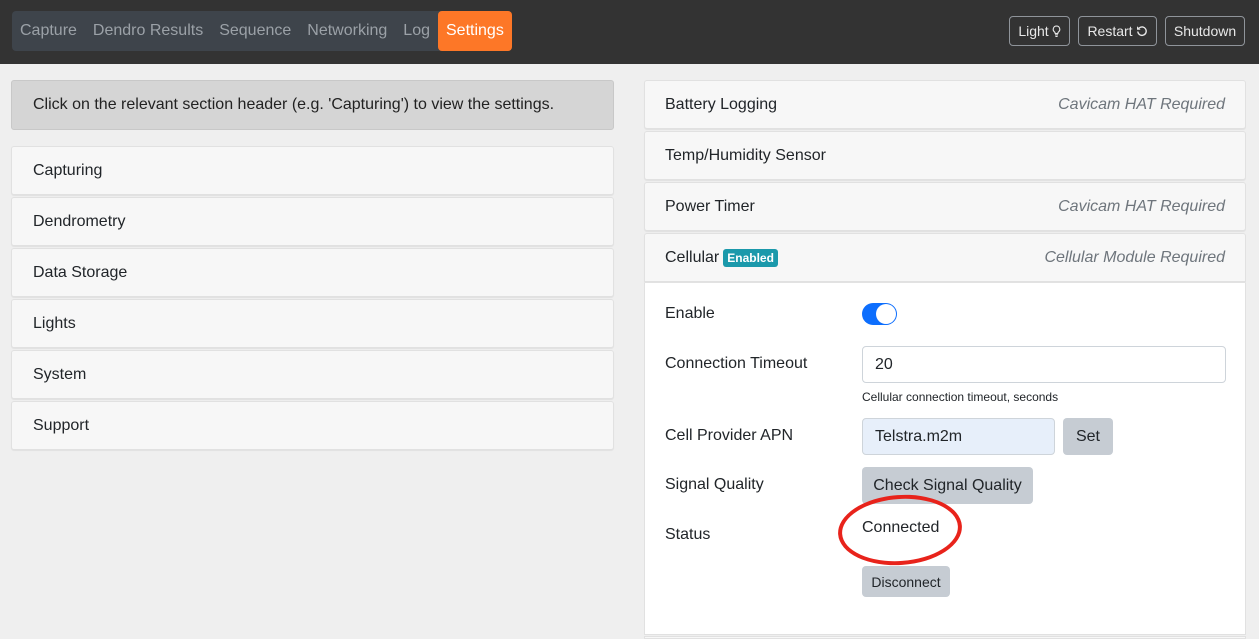 This screenshot has height=639, width=1259. Describe the element at coordinates (312, 425) in the screenshot. I see `section-support: Support` at that location.